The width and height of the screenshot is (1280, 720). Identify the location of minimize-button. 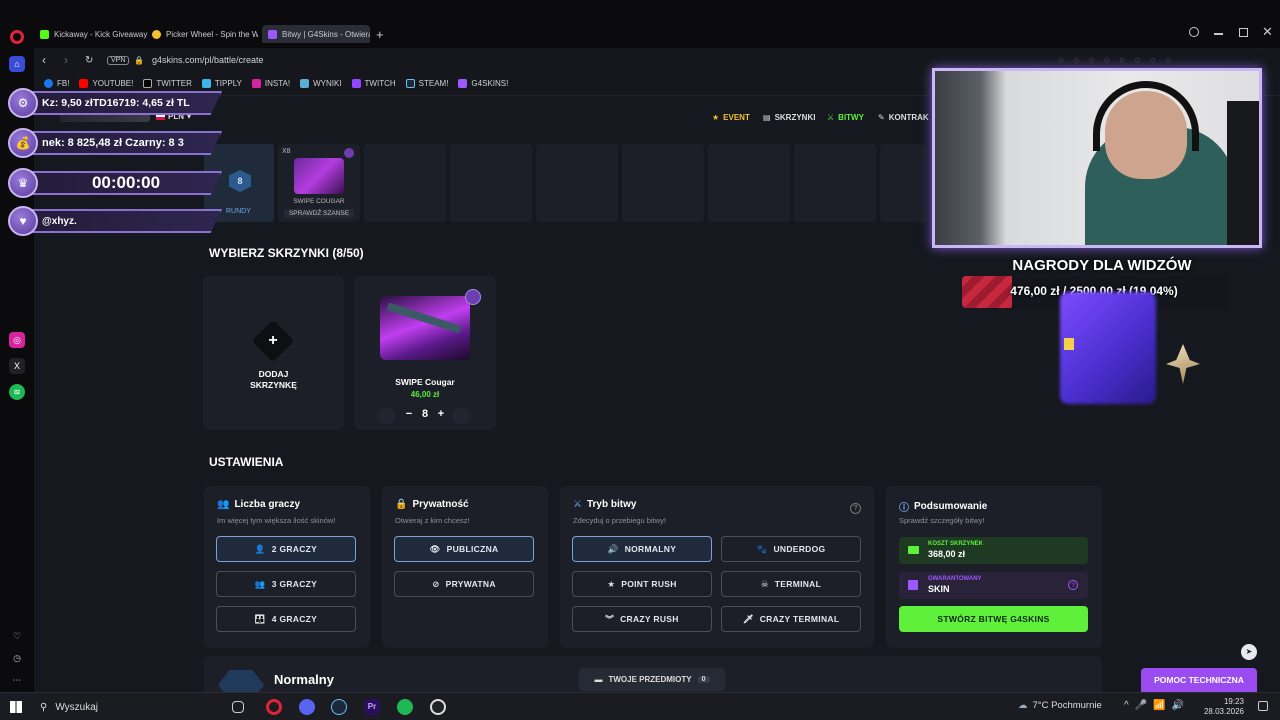
(1218, 34).